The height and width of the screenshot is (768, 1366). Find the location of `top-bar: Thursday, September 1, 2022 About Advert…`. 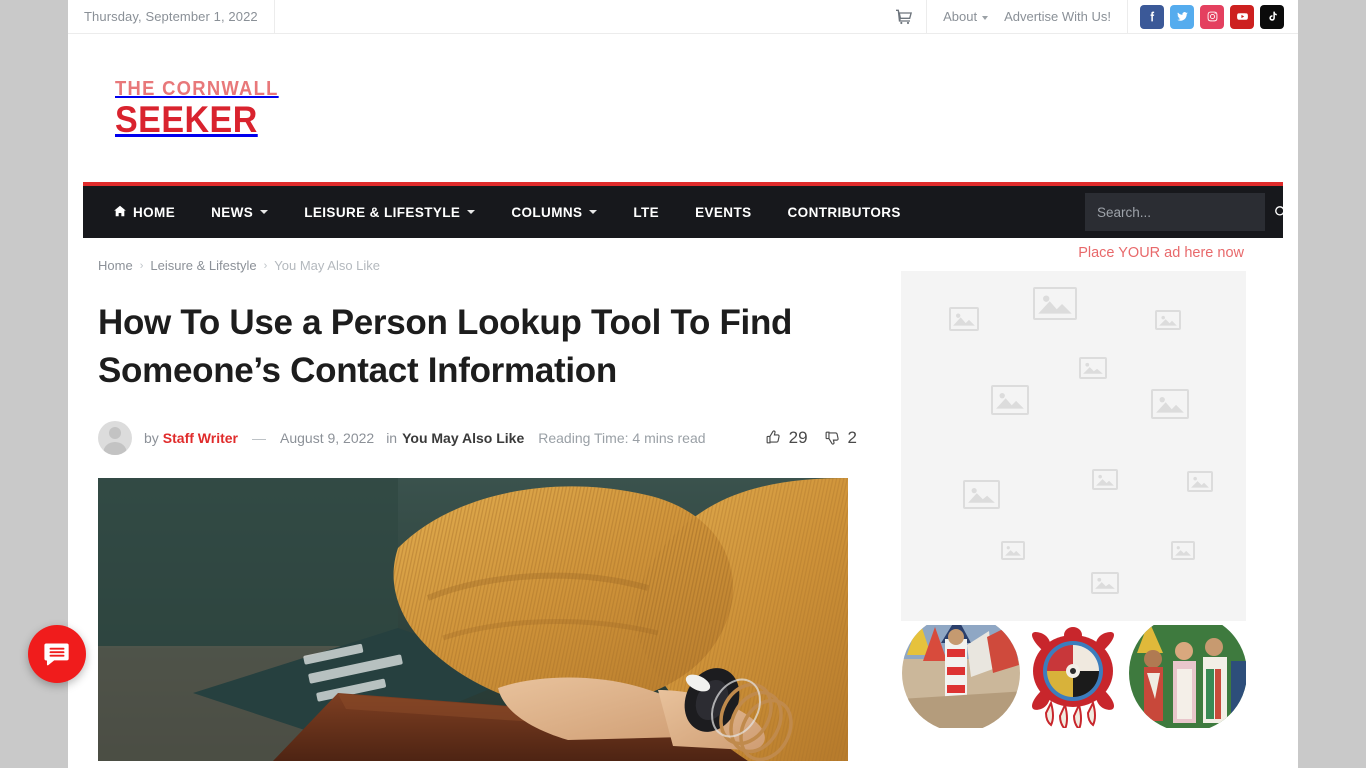

top-bar: Thursday, September 1, 2022 About Advert… is located at coordinates (683, 17).